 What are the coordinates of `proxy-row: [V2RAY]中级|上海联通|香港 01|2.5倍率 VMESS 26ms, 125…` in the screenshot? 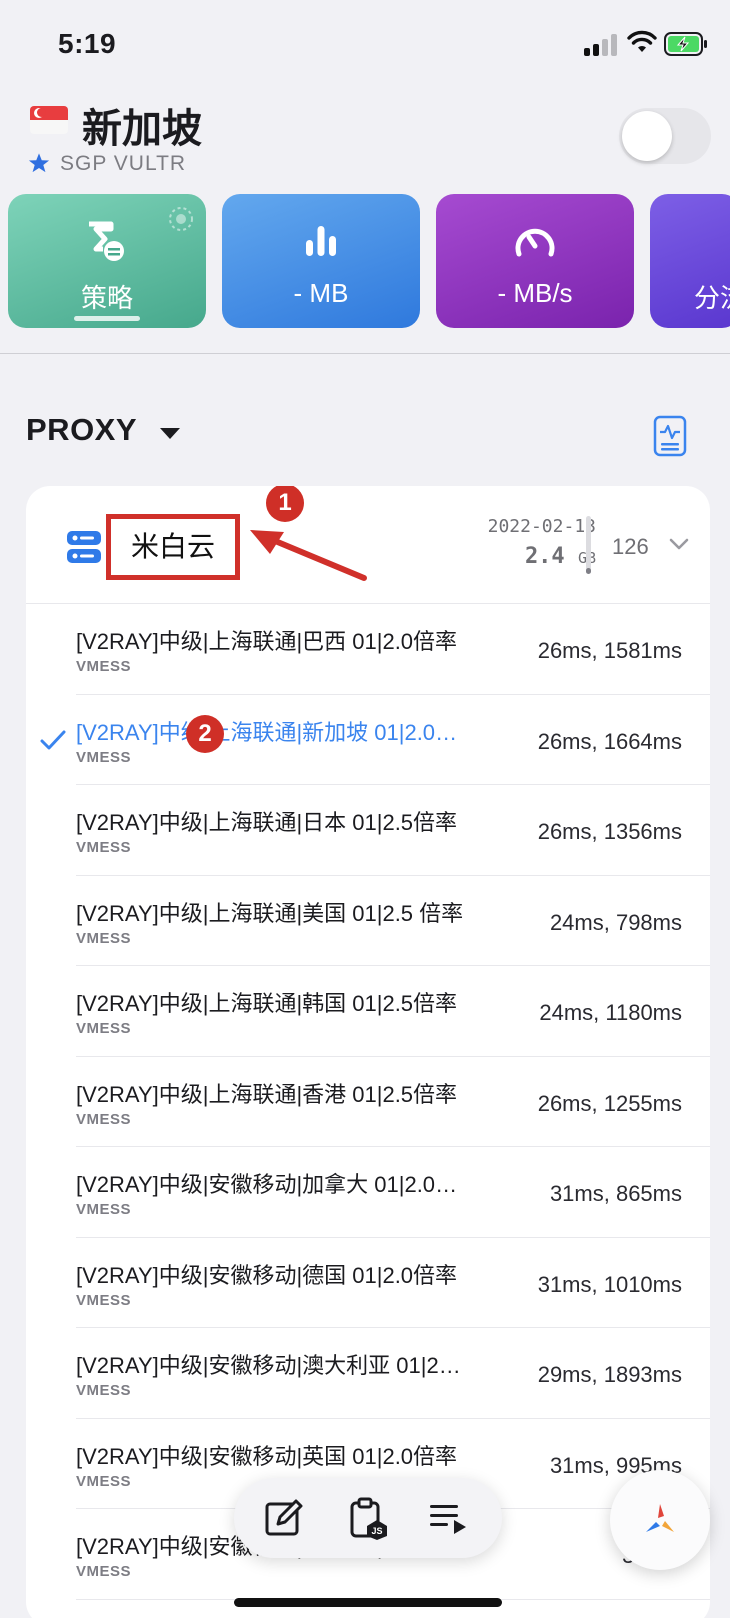 It's located at (368, 1102).